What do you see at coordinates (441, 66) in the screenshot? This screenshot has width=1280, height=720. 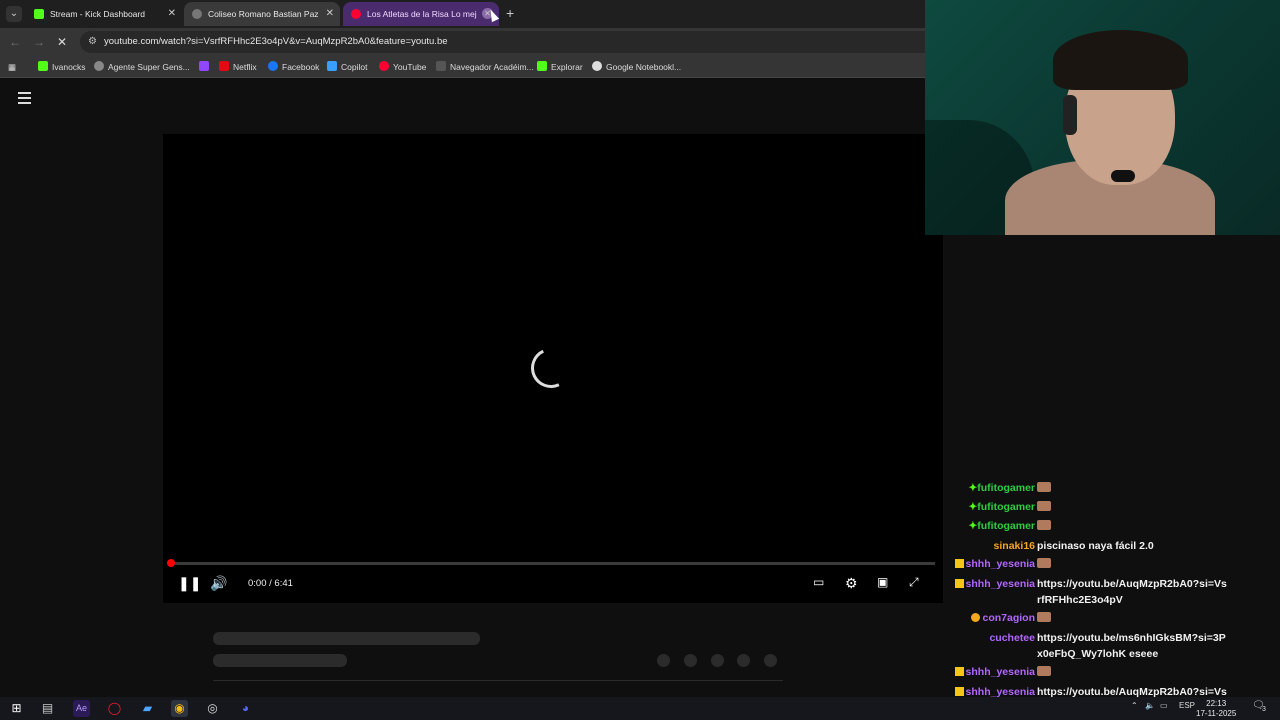 I see `scholar-icon` at bounding box center [441, 66].